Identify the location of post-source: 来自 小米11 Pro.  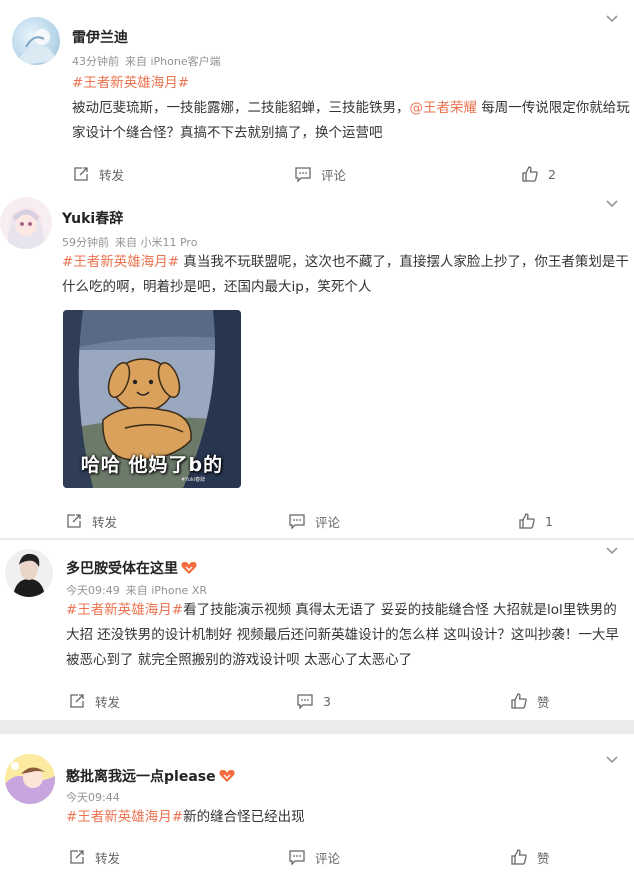
(156, 242).